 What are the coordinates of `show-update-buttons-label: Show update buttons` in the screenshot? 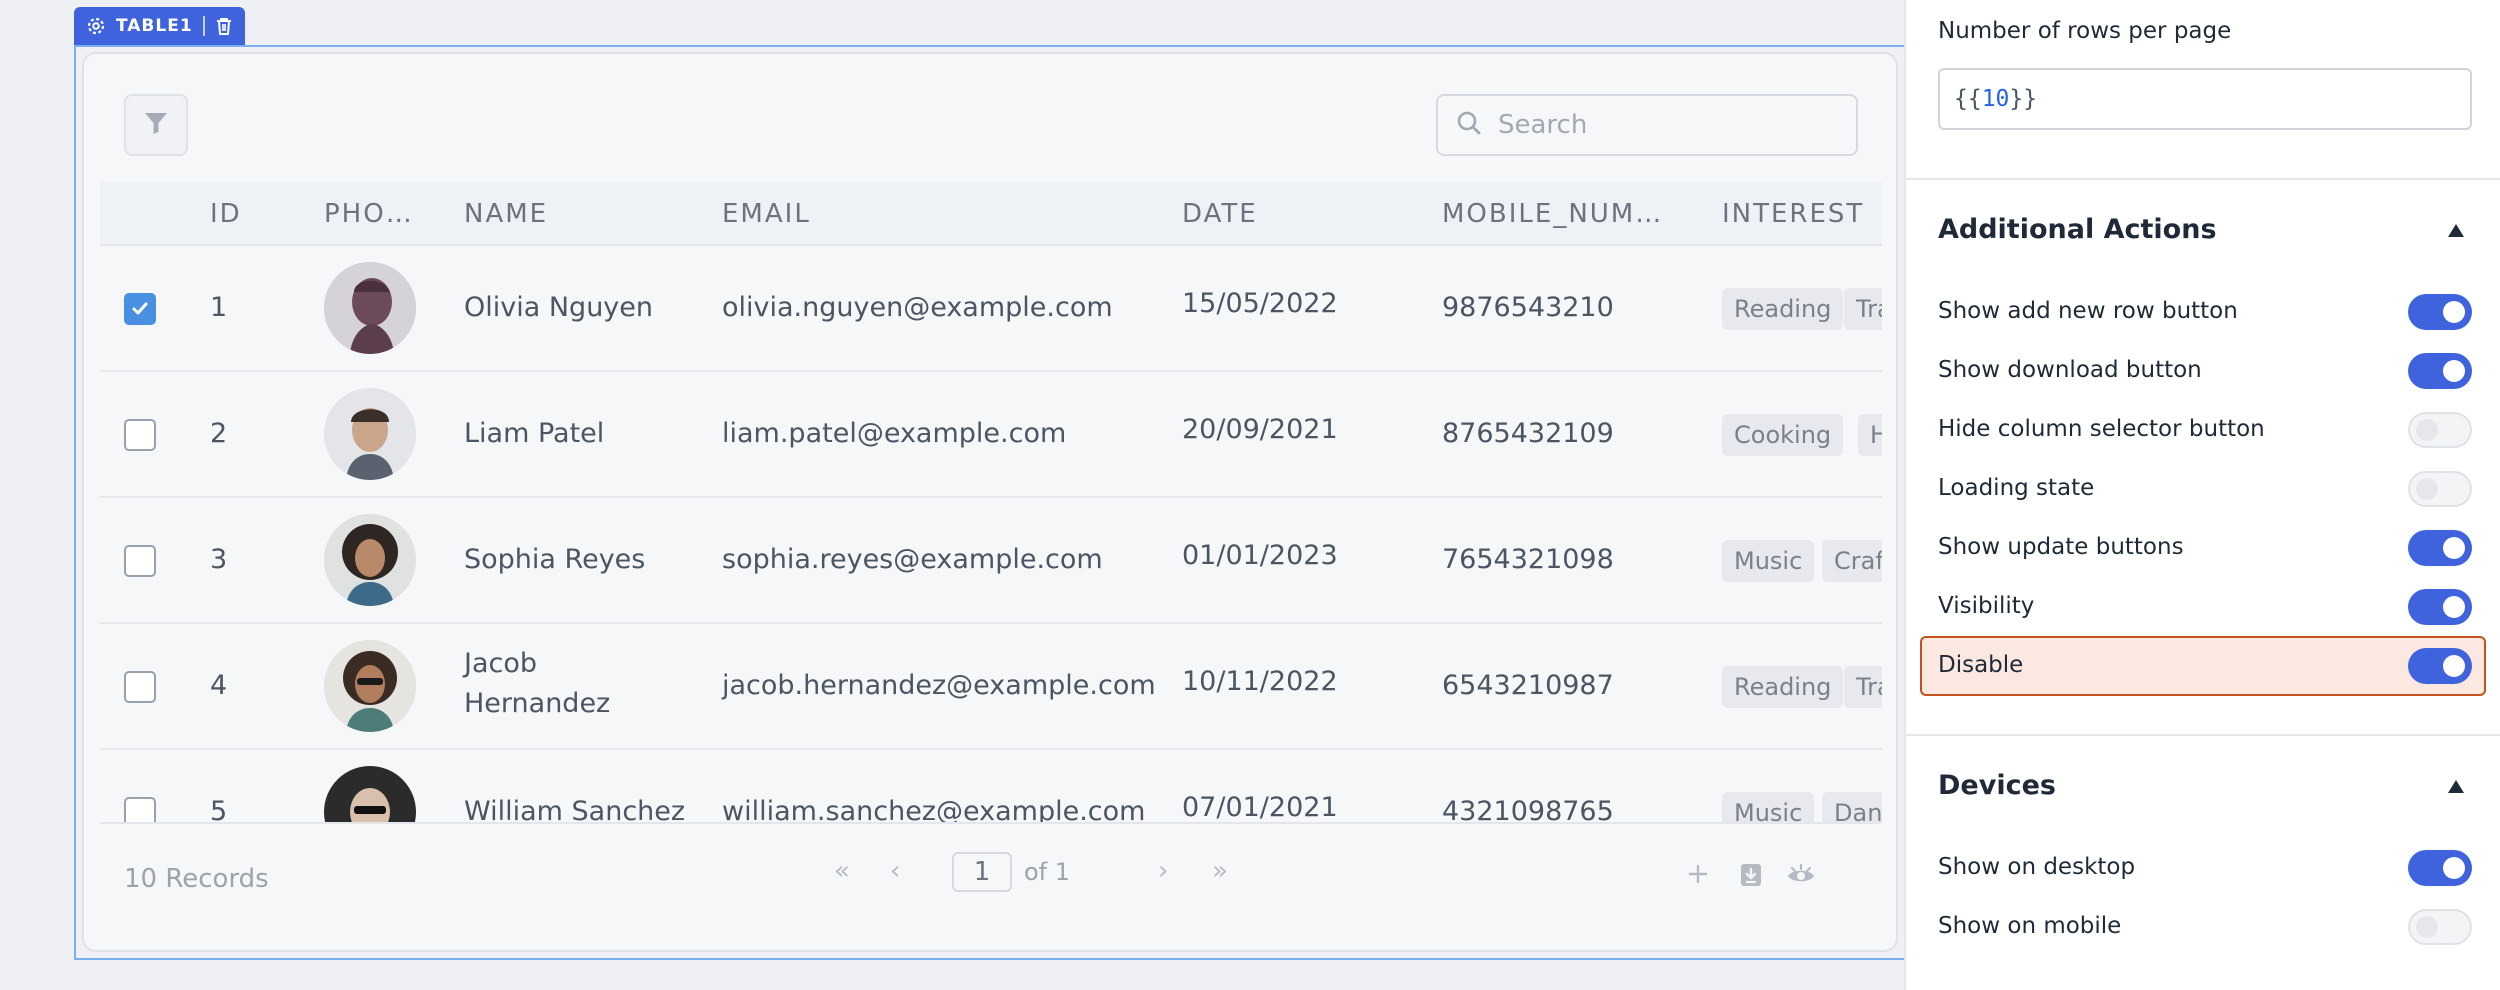 It's located at (2061, 547).